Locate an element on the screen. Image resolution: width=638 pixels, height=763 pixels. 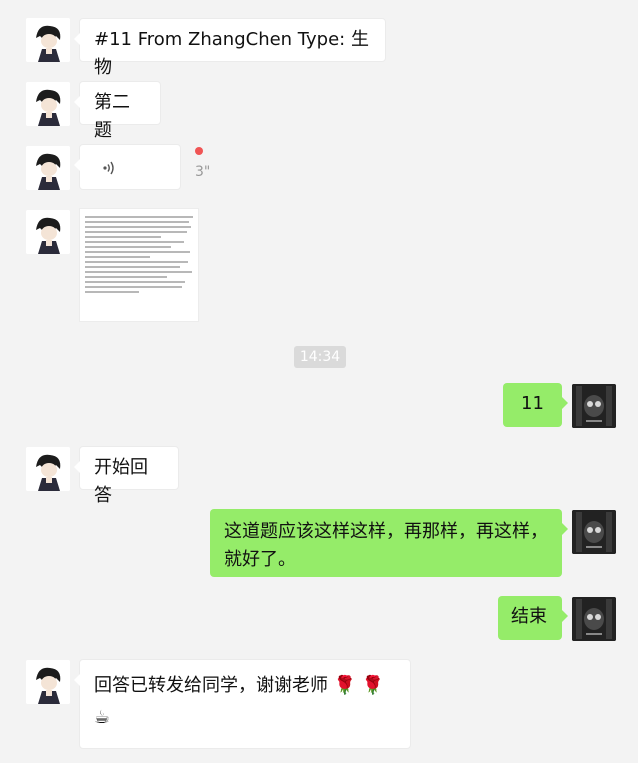
message-bubble-received: 回答已转发给同学，谢谢老师 🌹 🌹 ☕ is located at coordinates (242, 704).